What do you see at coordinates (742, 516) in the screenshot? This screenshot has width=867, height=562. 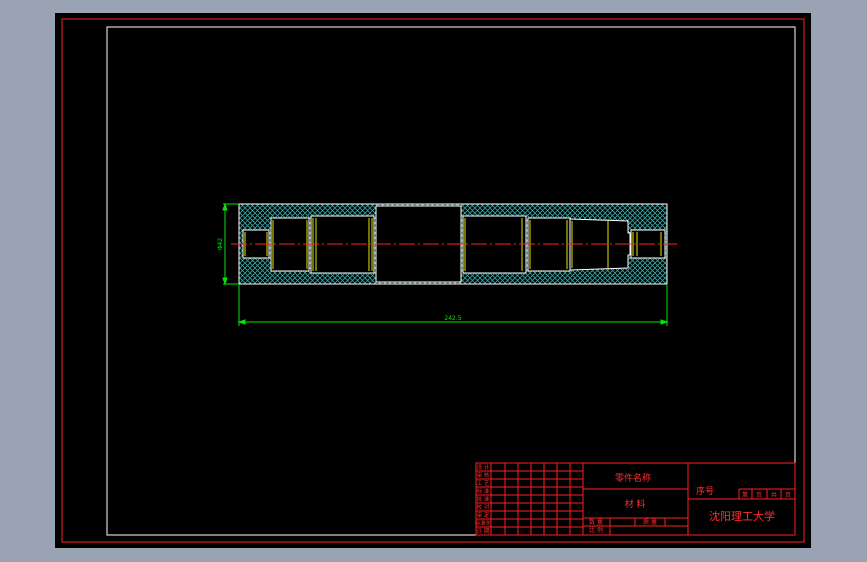 I see `title-school: 沈阳理工大学` at bounding box center [742, 516].